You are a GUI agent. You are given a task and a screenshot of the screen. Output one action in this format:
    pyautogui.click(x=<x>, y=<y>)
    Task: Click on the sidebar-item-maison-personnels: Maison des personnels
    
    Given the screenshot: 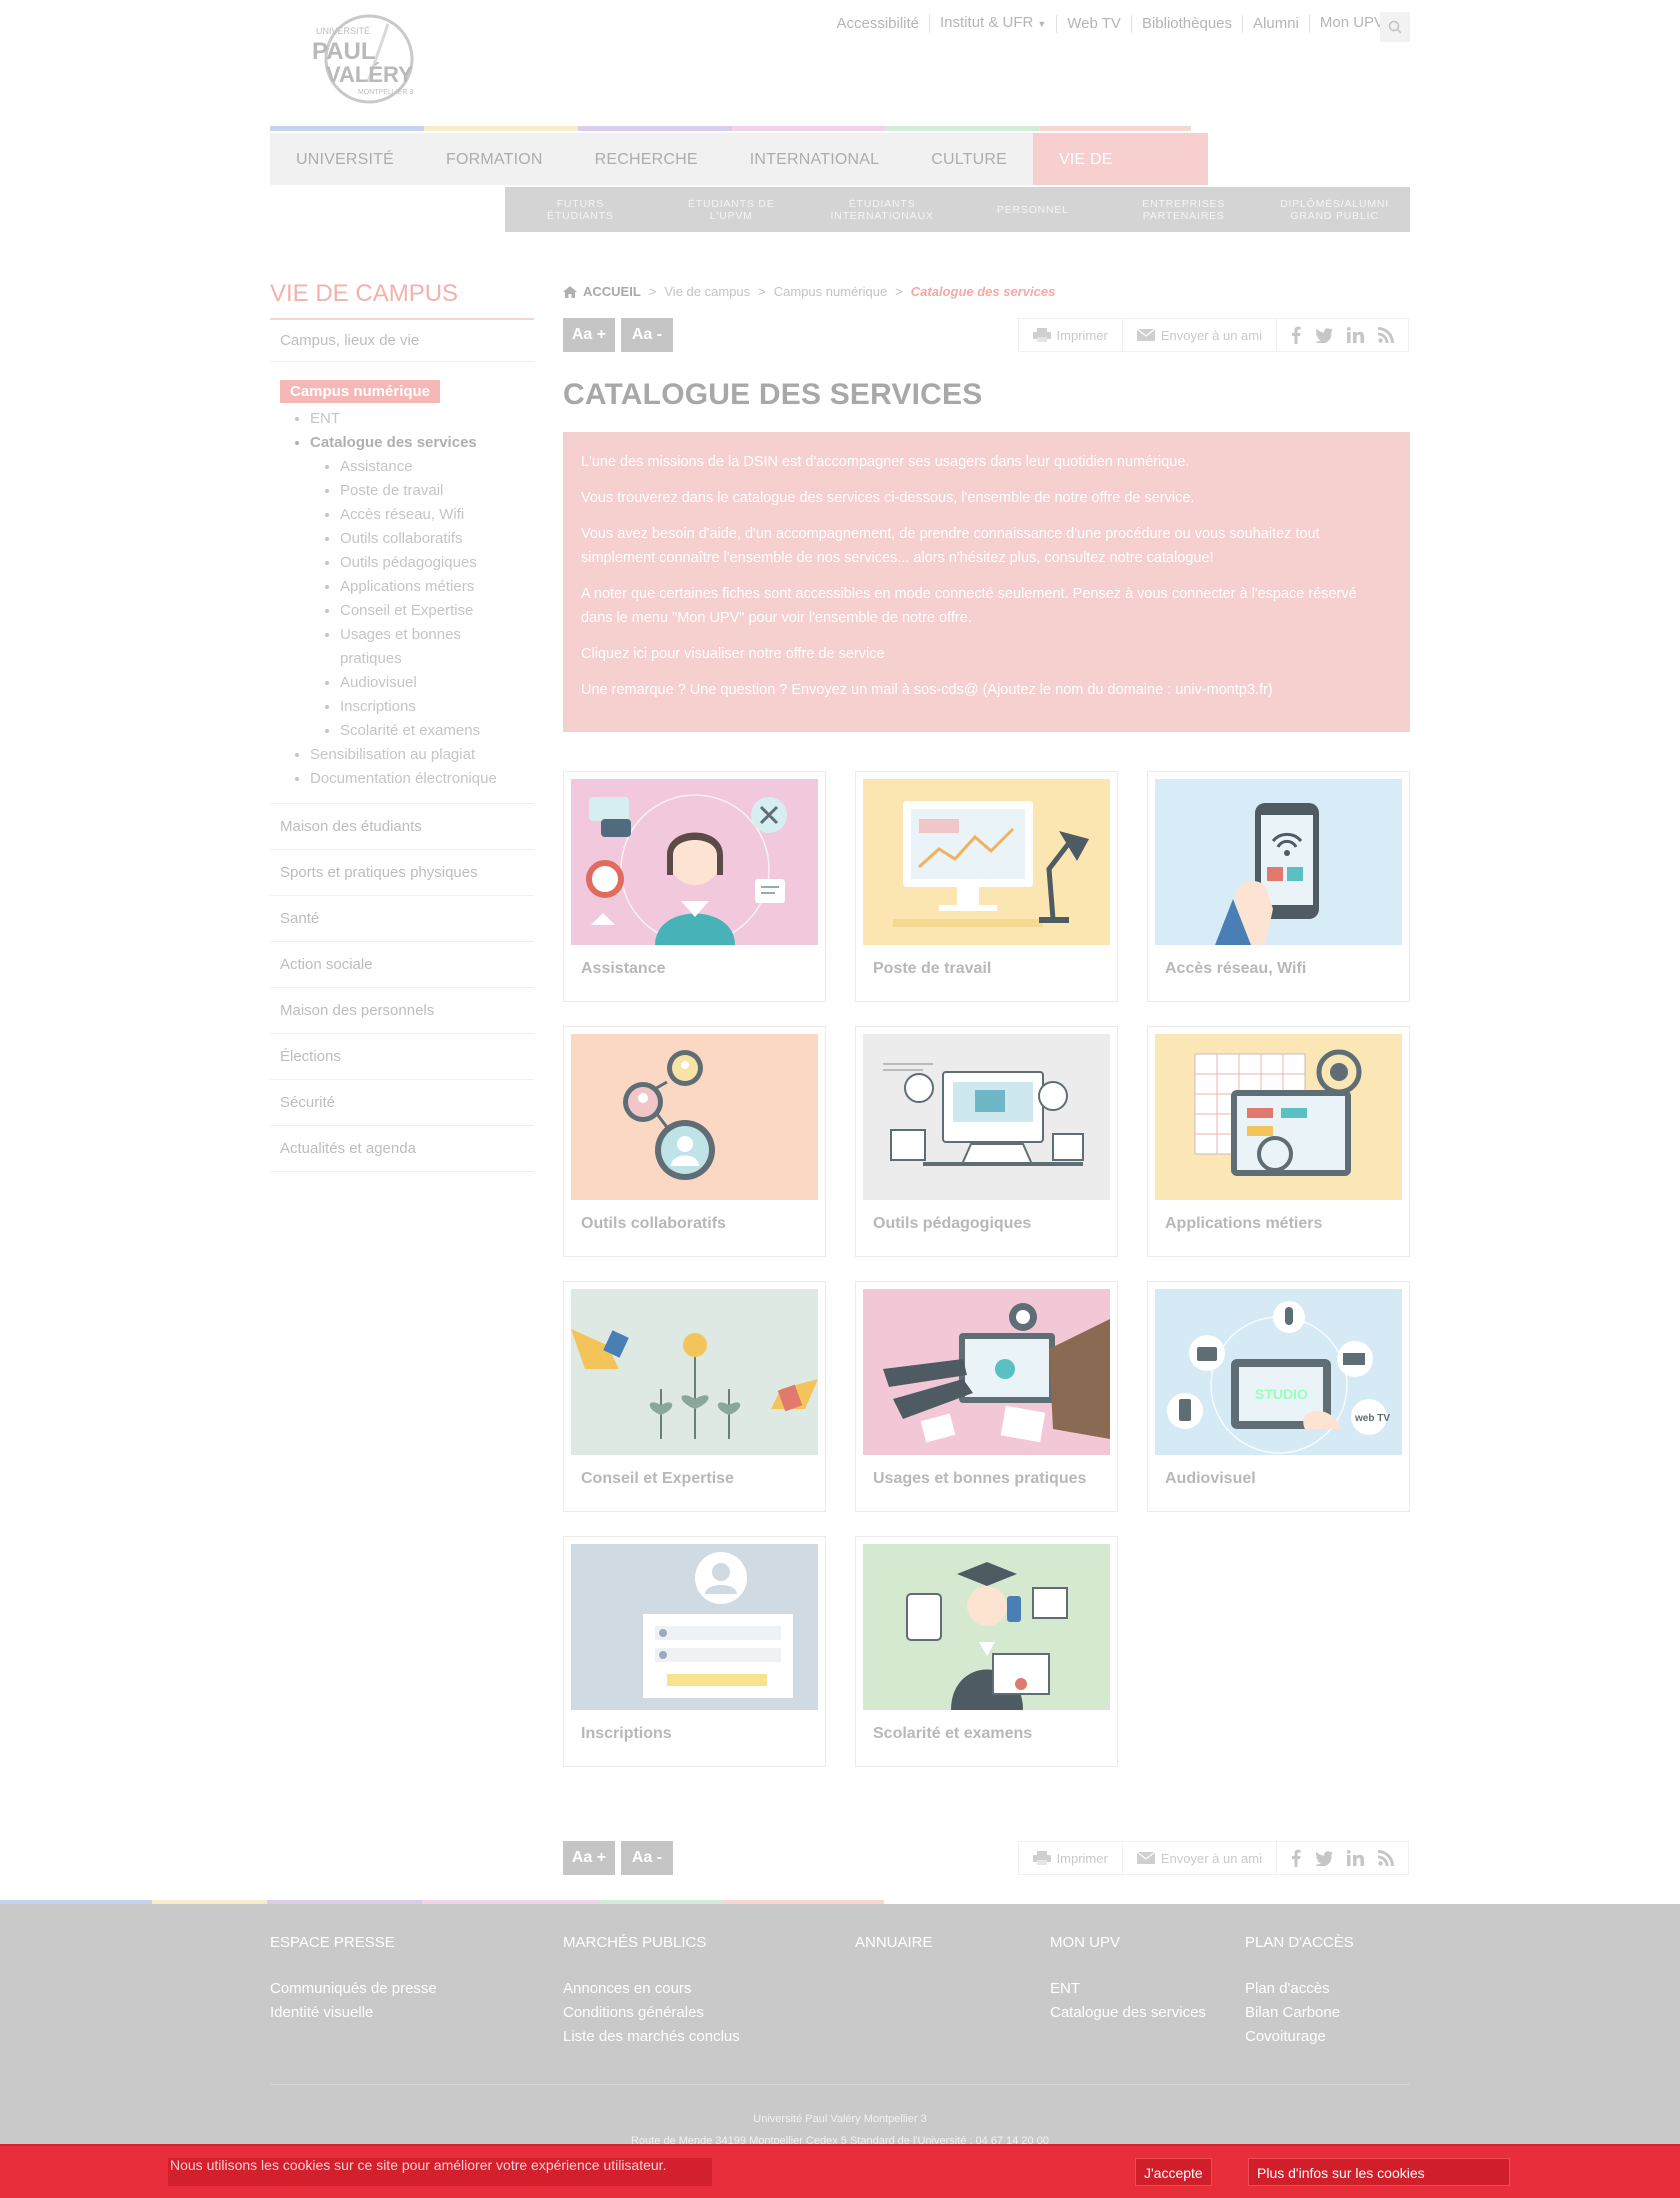 What is the action you would take?
    pyautogui.click(x=402, y=1011)
    